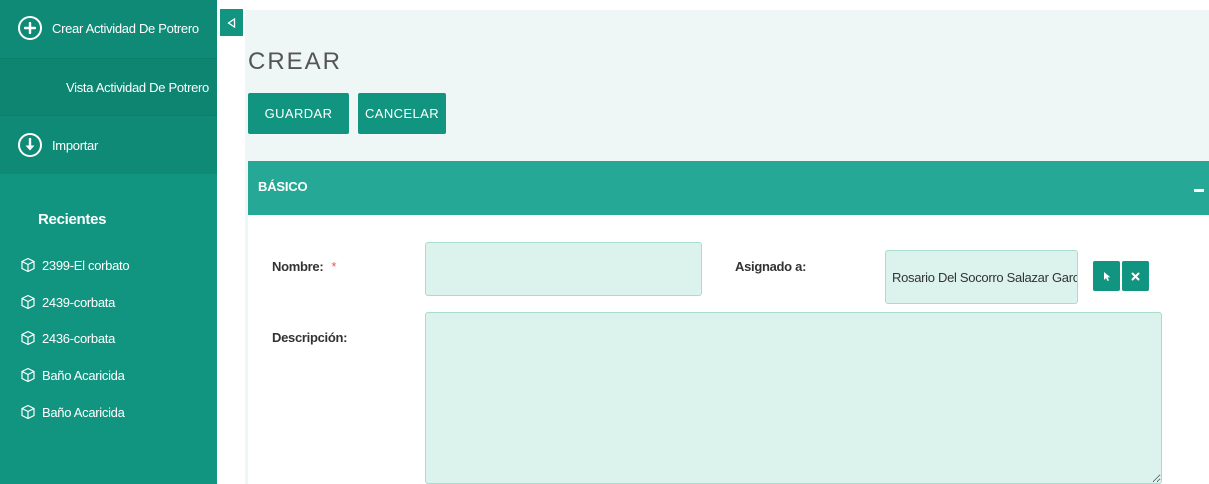  Describe the element at coordinates (563, 269) in the screenshot. I see `nombre-input` at that location.